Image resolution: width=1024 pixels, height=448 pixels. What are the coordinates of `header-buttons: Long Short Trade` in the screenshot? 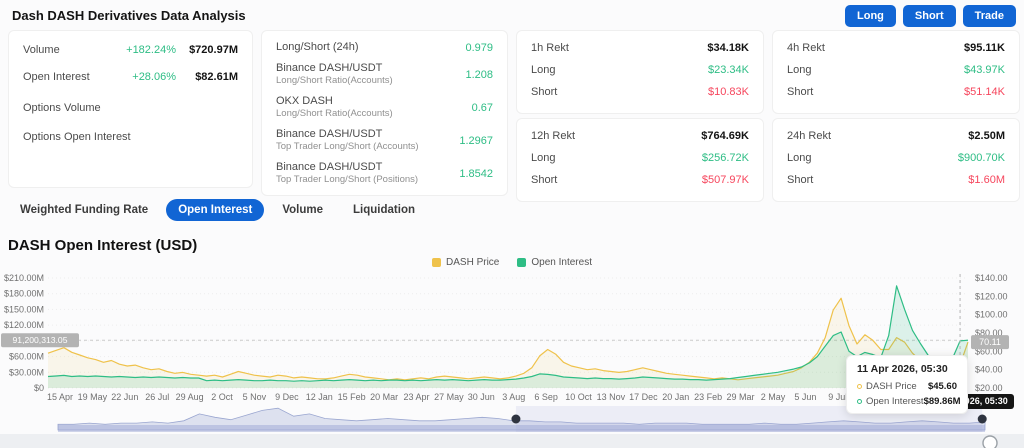 It's located at (930, 16).